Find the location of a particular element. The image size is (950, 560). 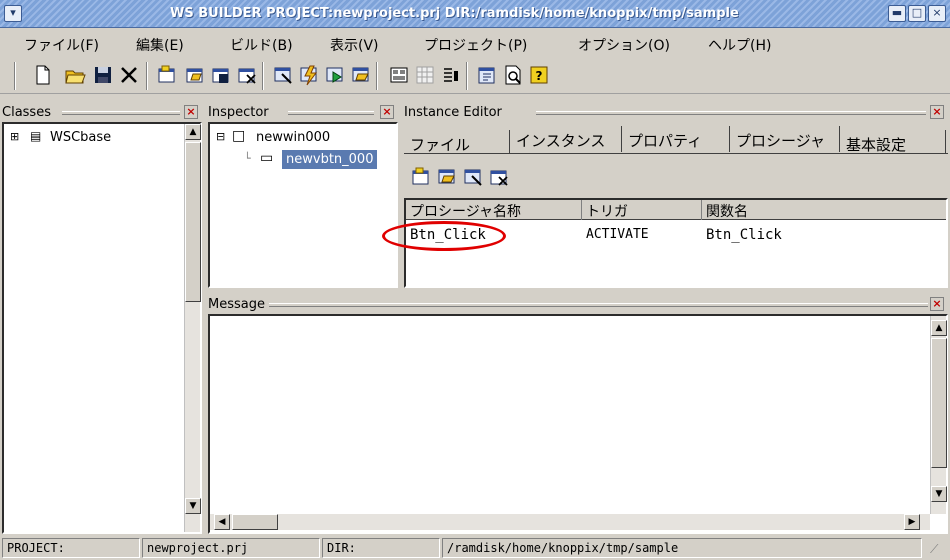

status-project-value: newproject.prj is located at coordinates (231, 548).